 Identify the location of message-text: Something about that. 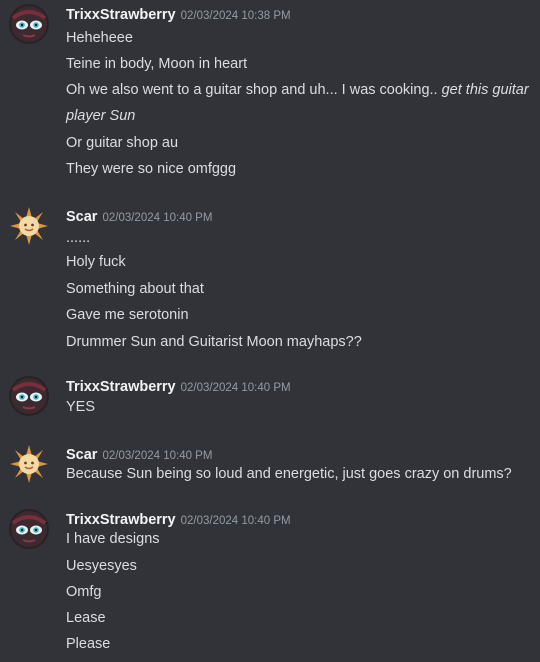
(135, 289).